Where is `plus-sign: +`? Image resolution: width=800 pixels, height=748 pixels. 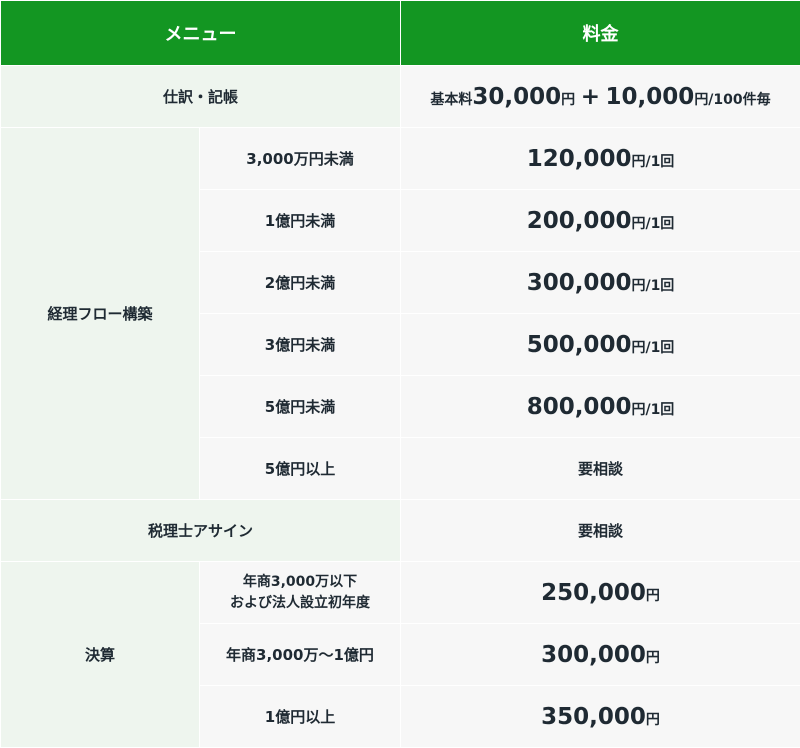
plus-sign: + is located at coordinates (590, 97).